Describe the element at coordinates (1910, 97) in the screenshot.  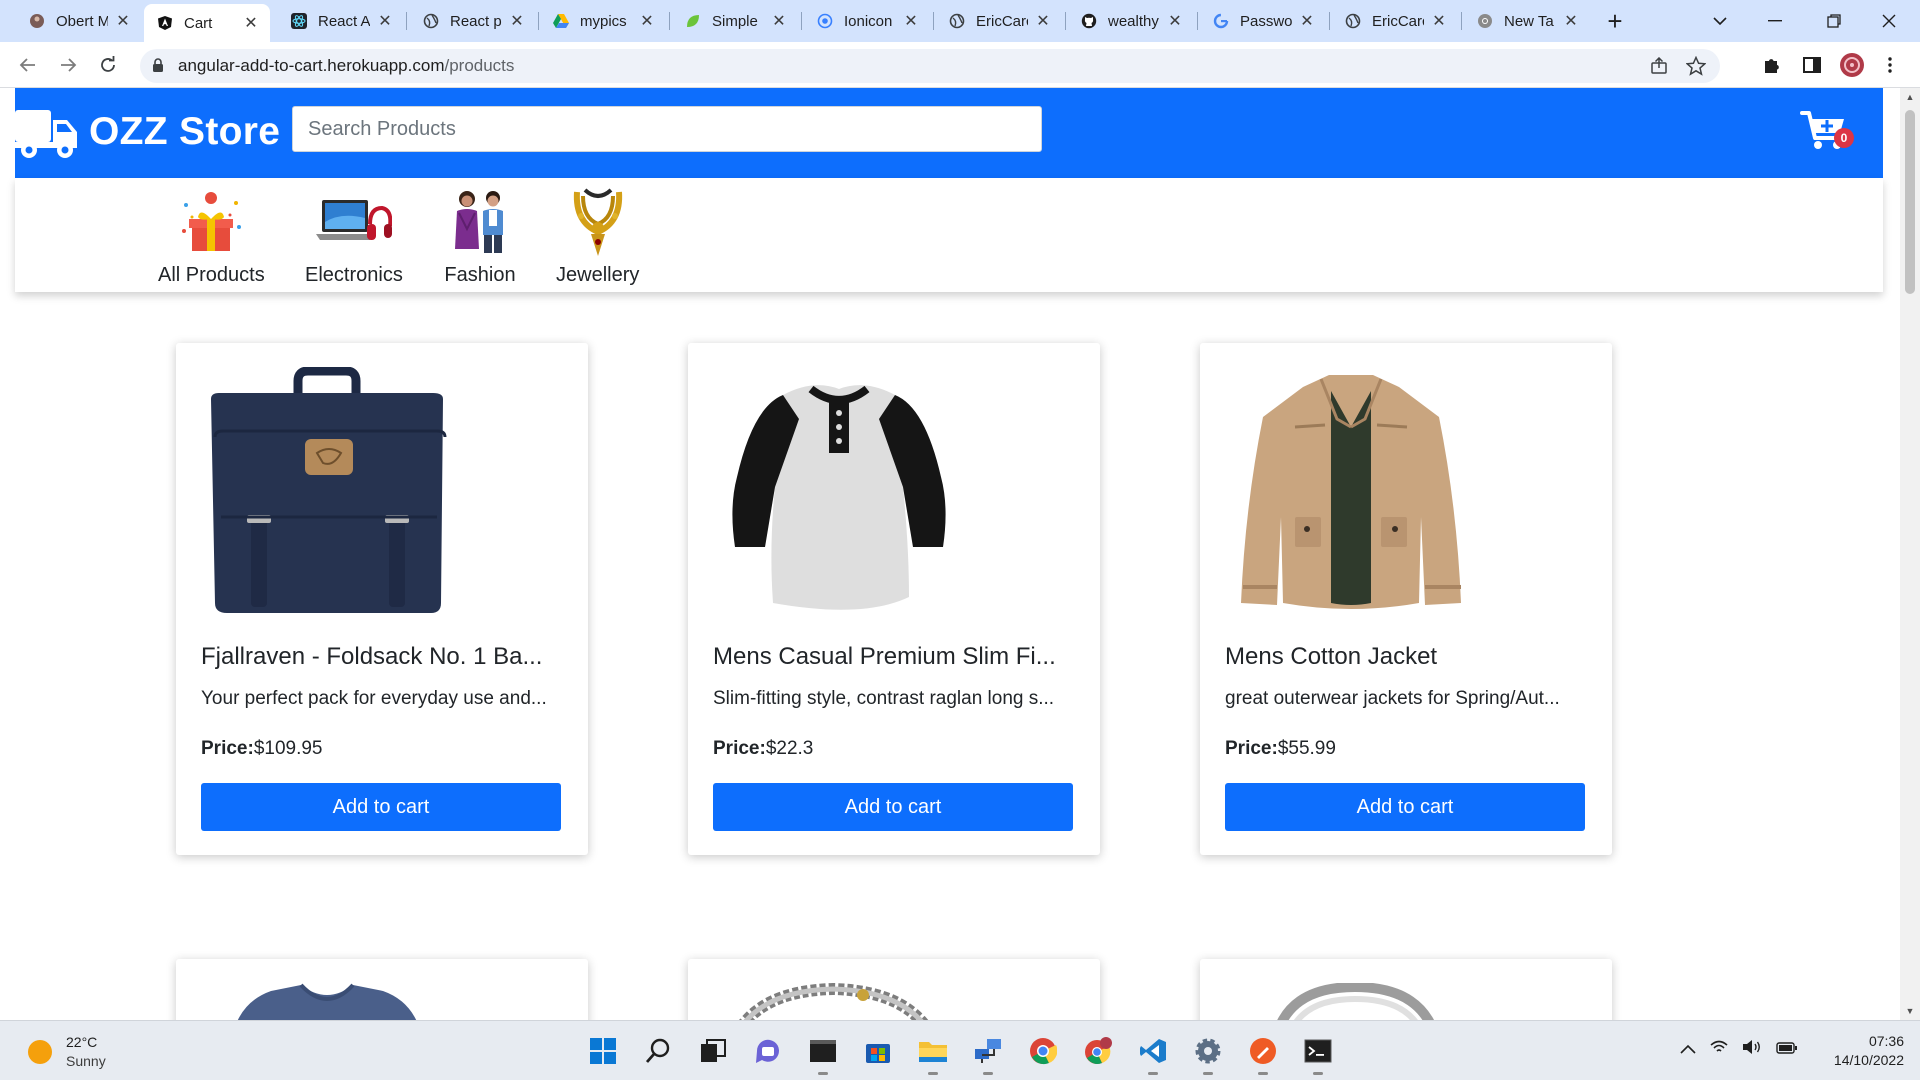
I see `scroll-up-arrow-icon: ▲` at that location.